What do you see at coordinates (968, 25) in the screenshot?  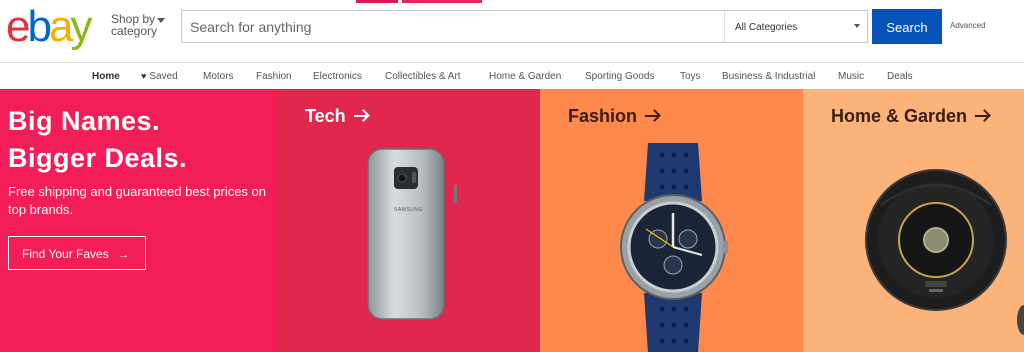 I see `advanced-search-link: Advanced` at bounding box center [968, 25].